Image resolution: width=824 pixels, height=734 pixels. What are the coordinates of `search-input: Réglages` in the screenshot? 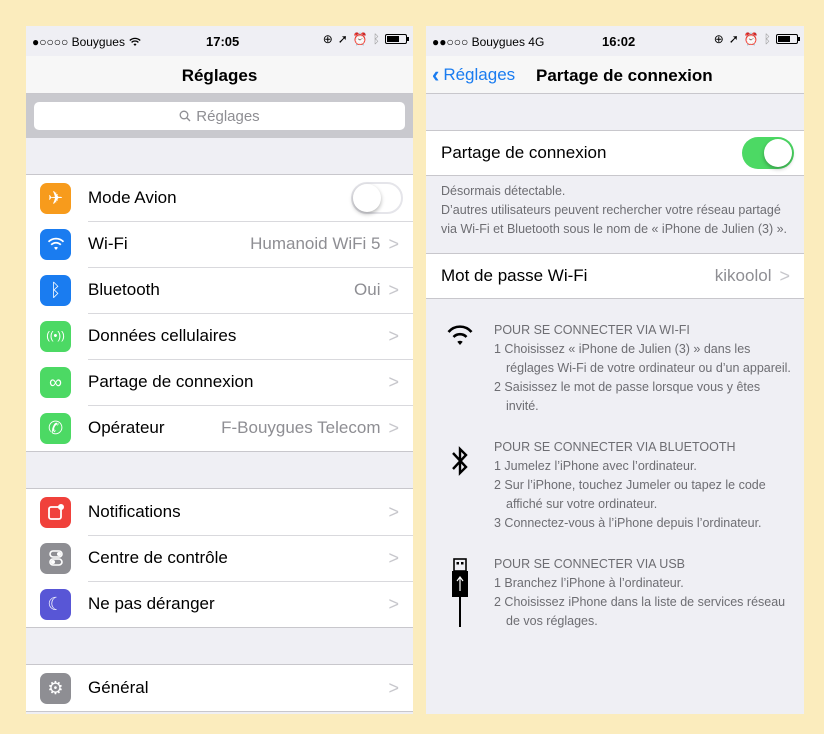 It's located at (219, 116).